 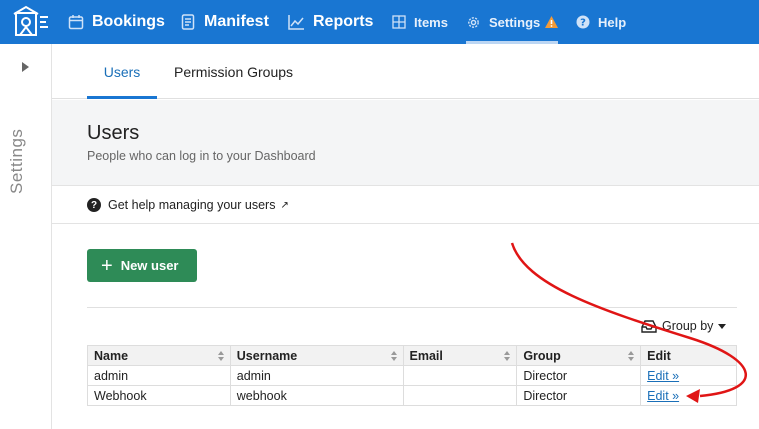 What do you see at coordinates (515, 22) in the screenshot?
I see `nav-settings-label: Settings` at bounding box center [515, 22].